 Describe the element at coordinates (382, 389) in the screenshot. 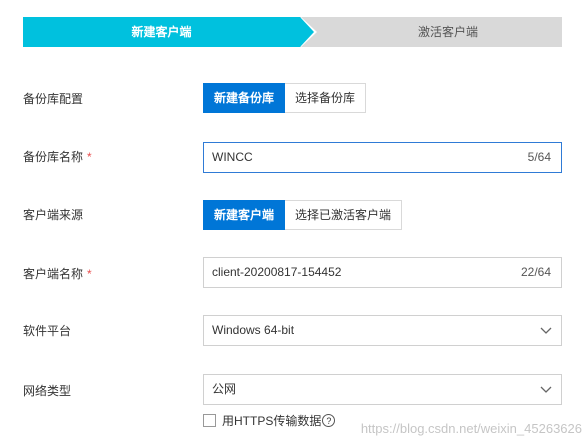

I see `network-select: 公网` at that location.